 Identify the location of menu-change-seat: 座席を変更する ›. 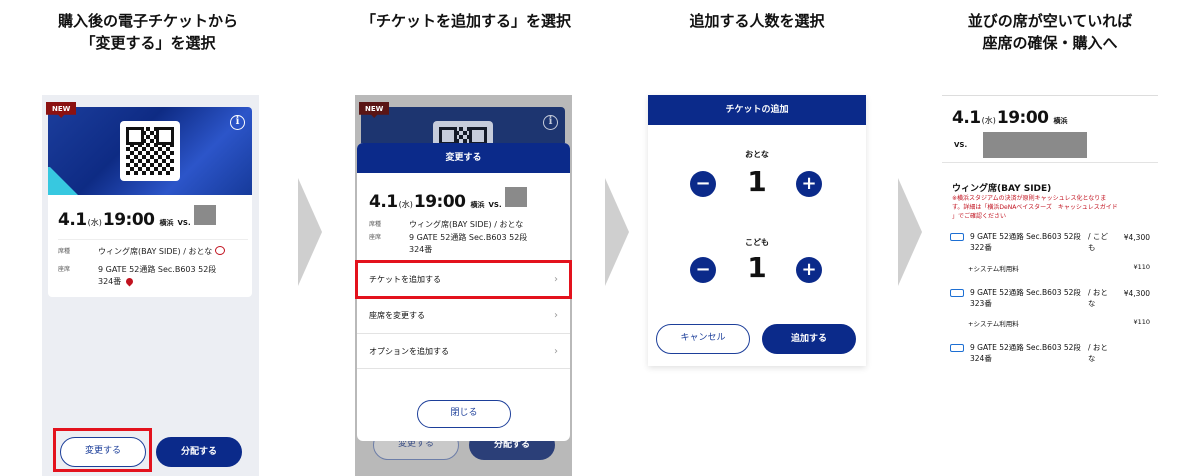
(463, 315).